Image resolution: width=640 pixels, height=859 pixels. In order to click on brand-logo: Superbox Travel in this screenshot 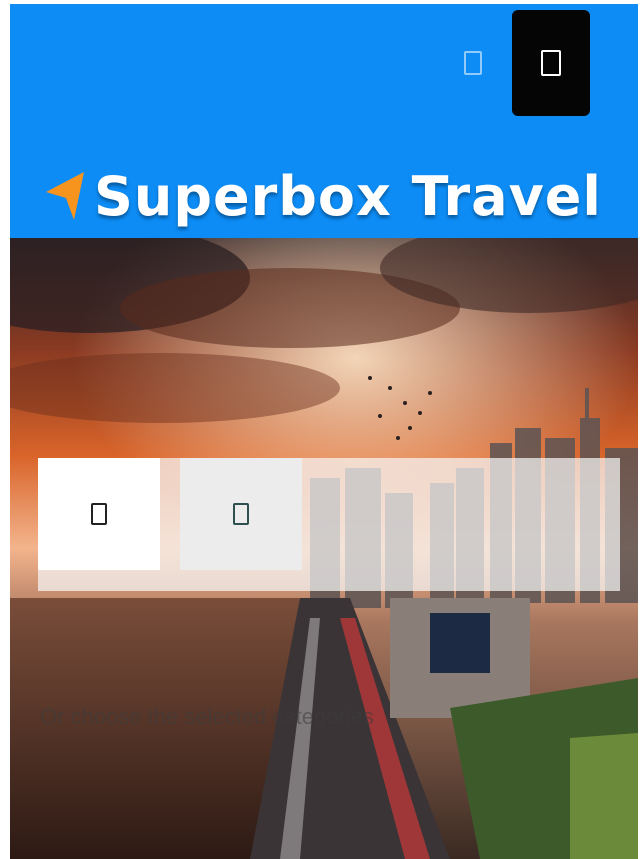, I will do `click(334, 196)`.